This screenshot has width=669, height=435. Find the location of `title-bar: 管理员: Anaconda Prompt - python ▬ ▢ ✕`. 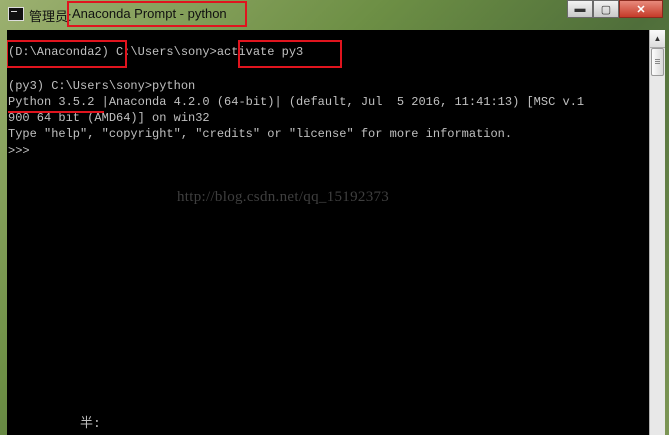

title-bar: 管理员: Anaconda Prompt - python ▬ ▢ ✕ is located at coordinates (334, 15).